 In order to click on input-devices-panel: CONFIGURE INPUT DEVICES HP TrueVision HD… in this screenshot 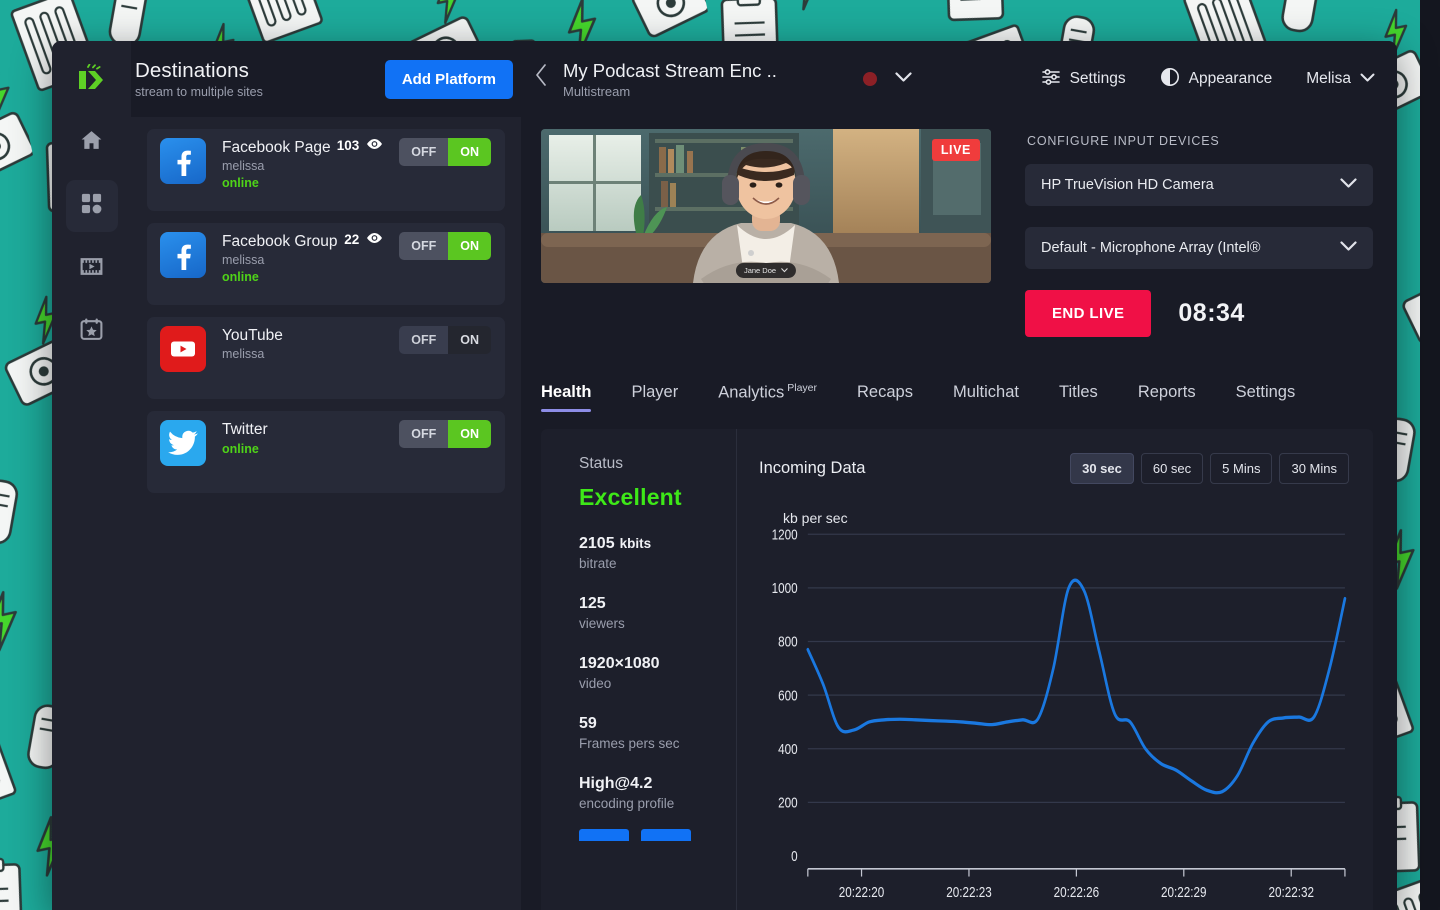, I will do `click(1182, 233)`.